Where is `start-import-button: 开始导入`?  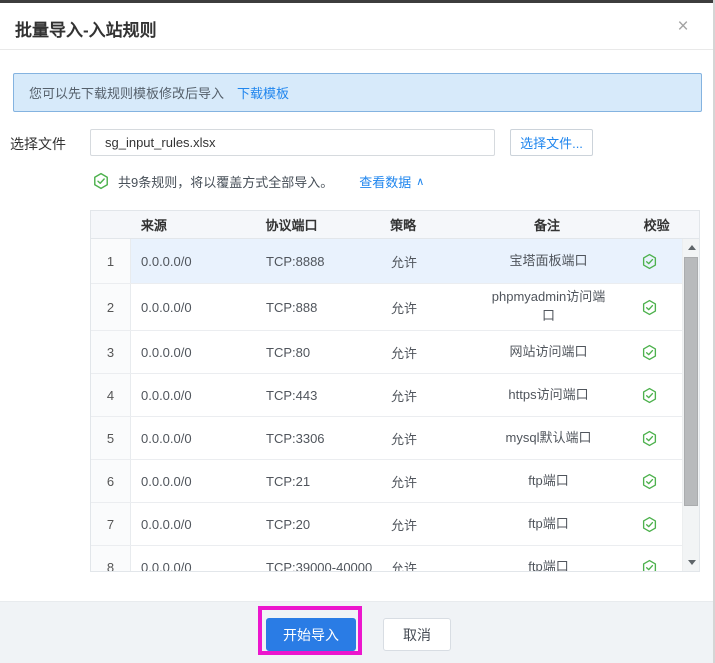
start-import-button: 开始导入 is located at coordinates (311, 634).